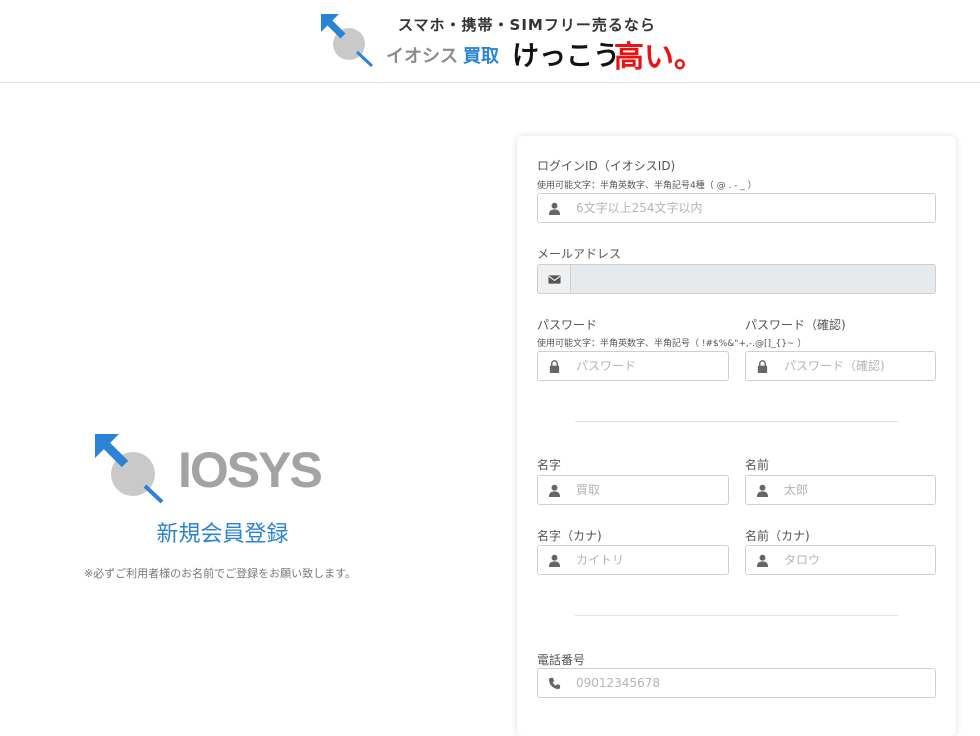 This screenshot has height=736, width=980. Describe the element at coordinates (649, 560) in the screenshot. I see `last-name-kana-input` at that location.